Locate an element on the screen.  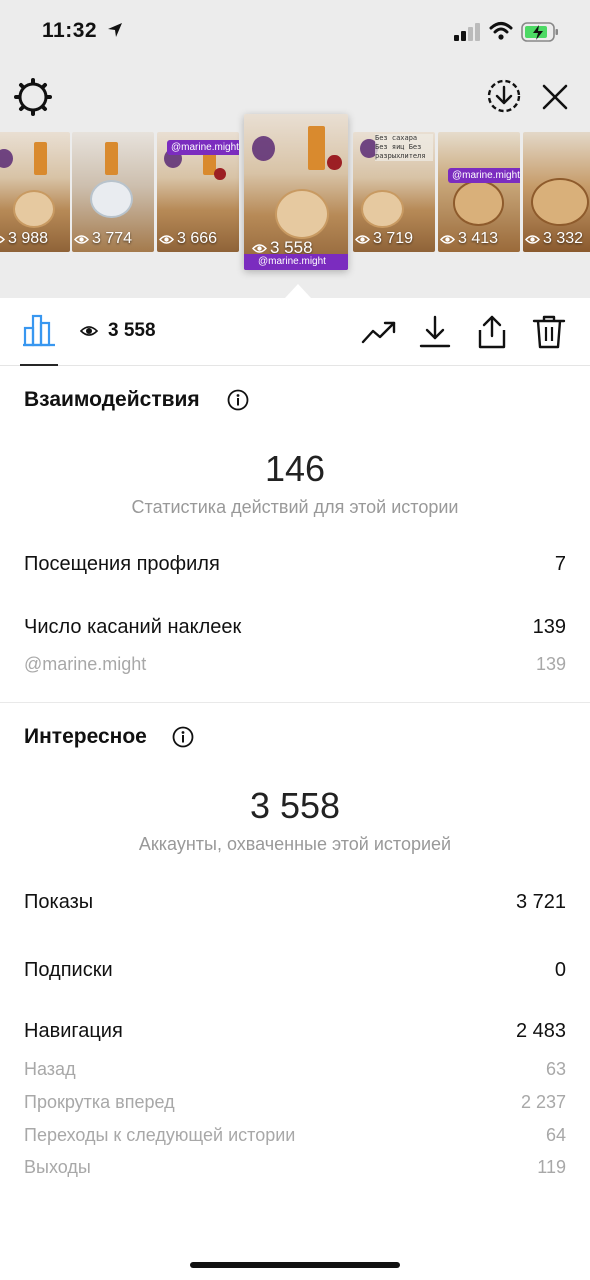
impressions-value: 3 721 is located at coordinates (540, 902).